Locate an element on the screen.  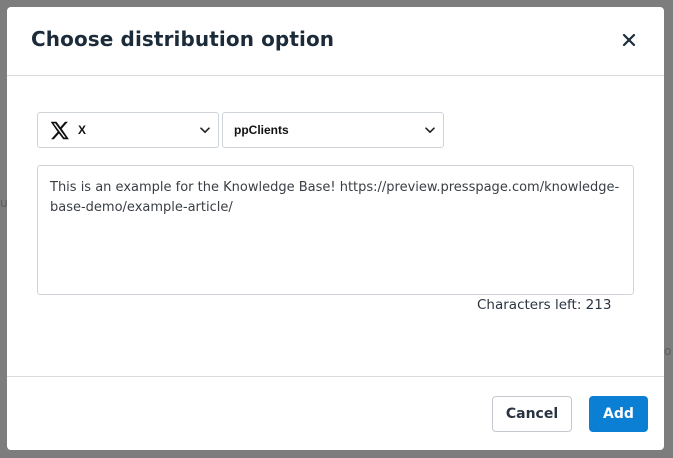
account-select: ppClients is located at coordinates (333, 130).